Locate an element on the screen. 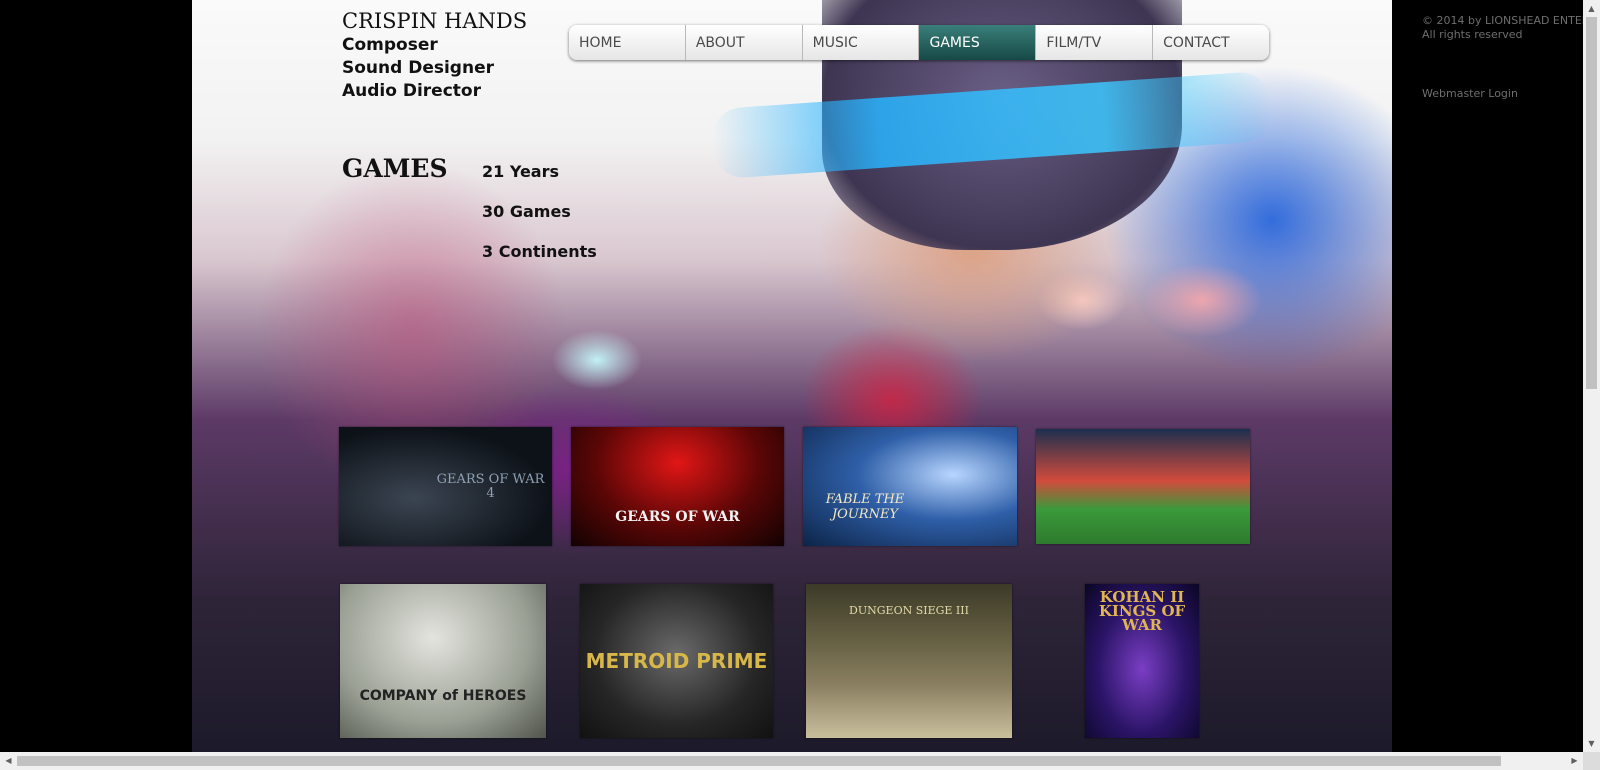 Image resolution: width=1600 pixels, height=770 pixels. nav-music: MUSIC is located at coordinates (861, 42).